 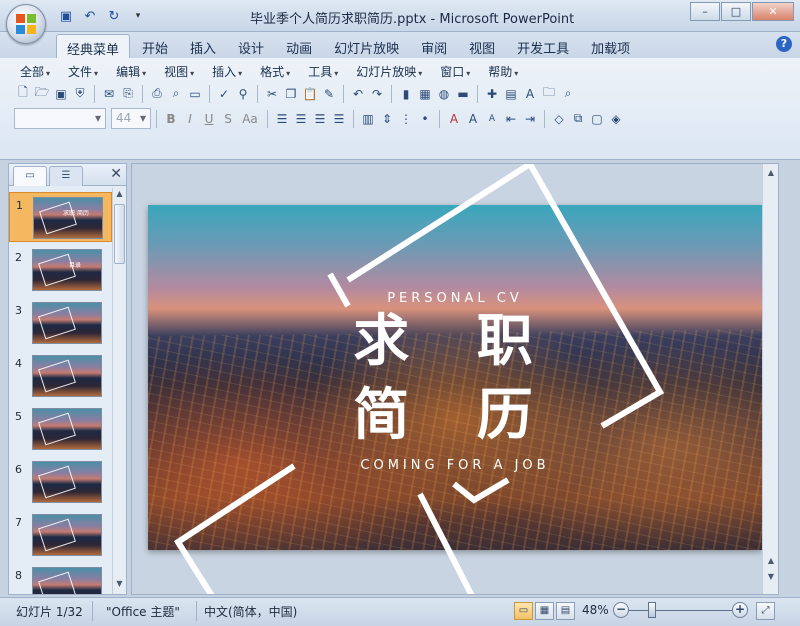 What do you see at coordinates (406, 118) in the screenshot?
I see `numbering-icon: ⋮` at bounding box center [406, 118].